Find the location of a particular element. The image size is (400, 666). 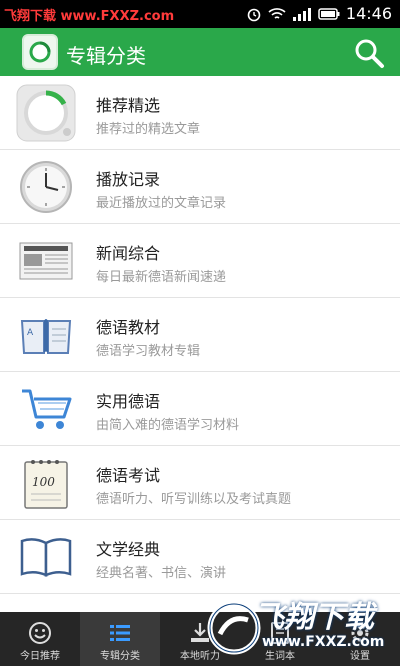

tab-album-category: 专辑分类 is located at coordinates (120, 639).